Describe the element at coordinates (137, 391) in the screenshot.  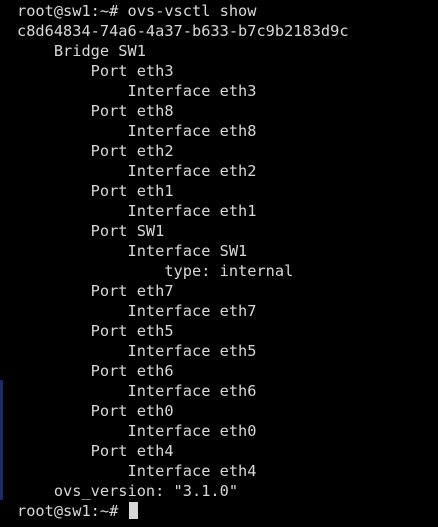
I see `interface-line: Interface eth6` at that location.